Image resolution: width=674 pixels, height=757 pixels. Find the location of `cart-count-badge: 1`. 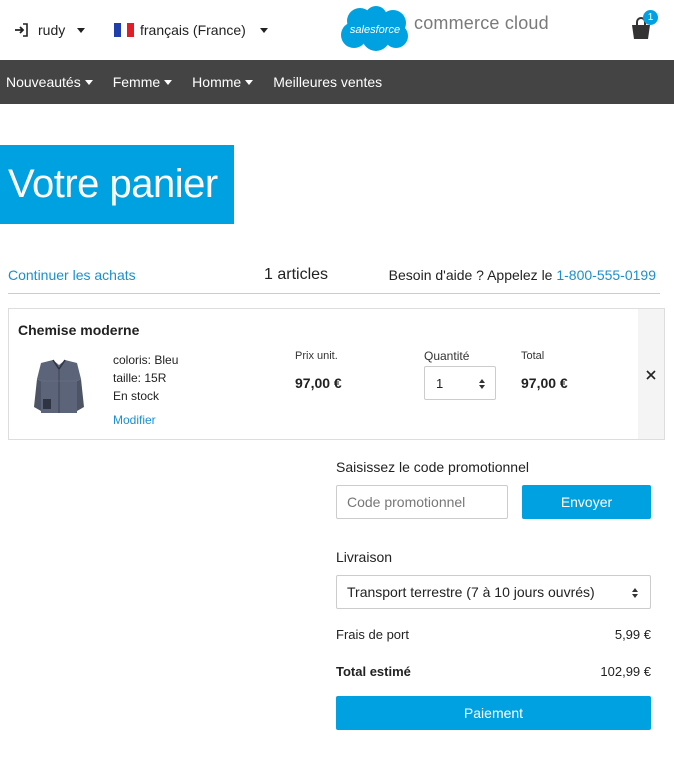

cart-count-badge: 1 is located at coordinates (650, 17).